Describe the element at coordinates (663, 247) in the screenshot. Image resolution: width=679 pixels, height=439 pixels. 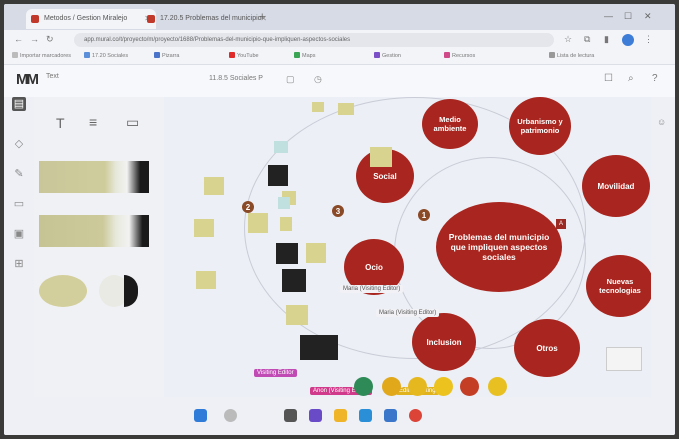
I see `right-sidebar: ☺` at that location.